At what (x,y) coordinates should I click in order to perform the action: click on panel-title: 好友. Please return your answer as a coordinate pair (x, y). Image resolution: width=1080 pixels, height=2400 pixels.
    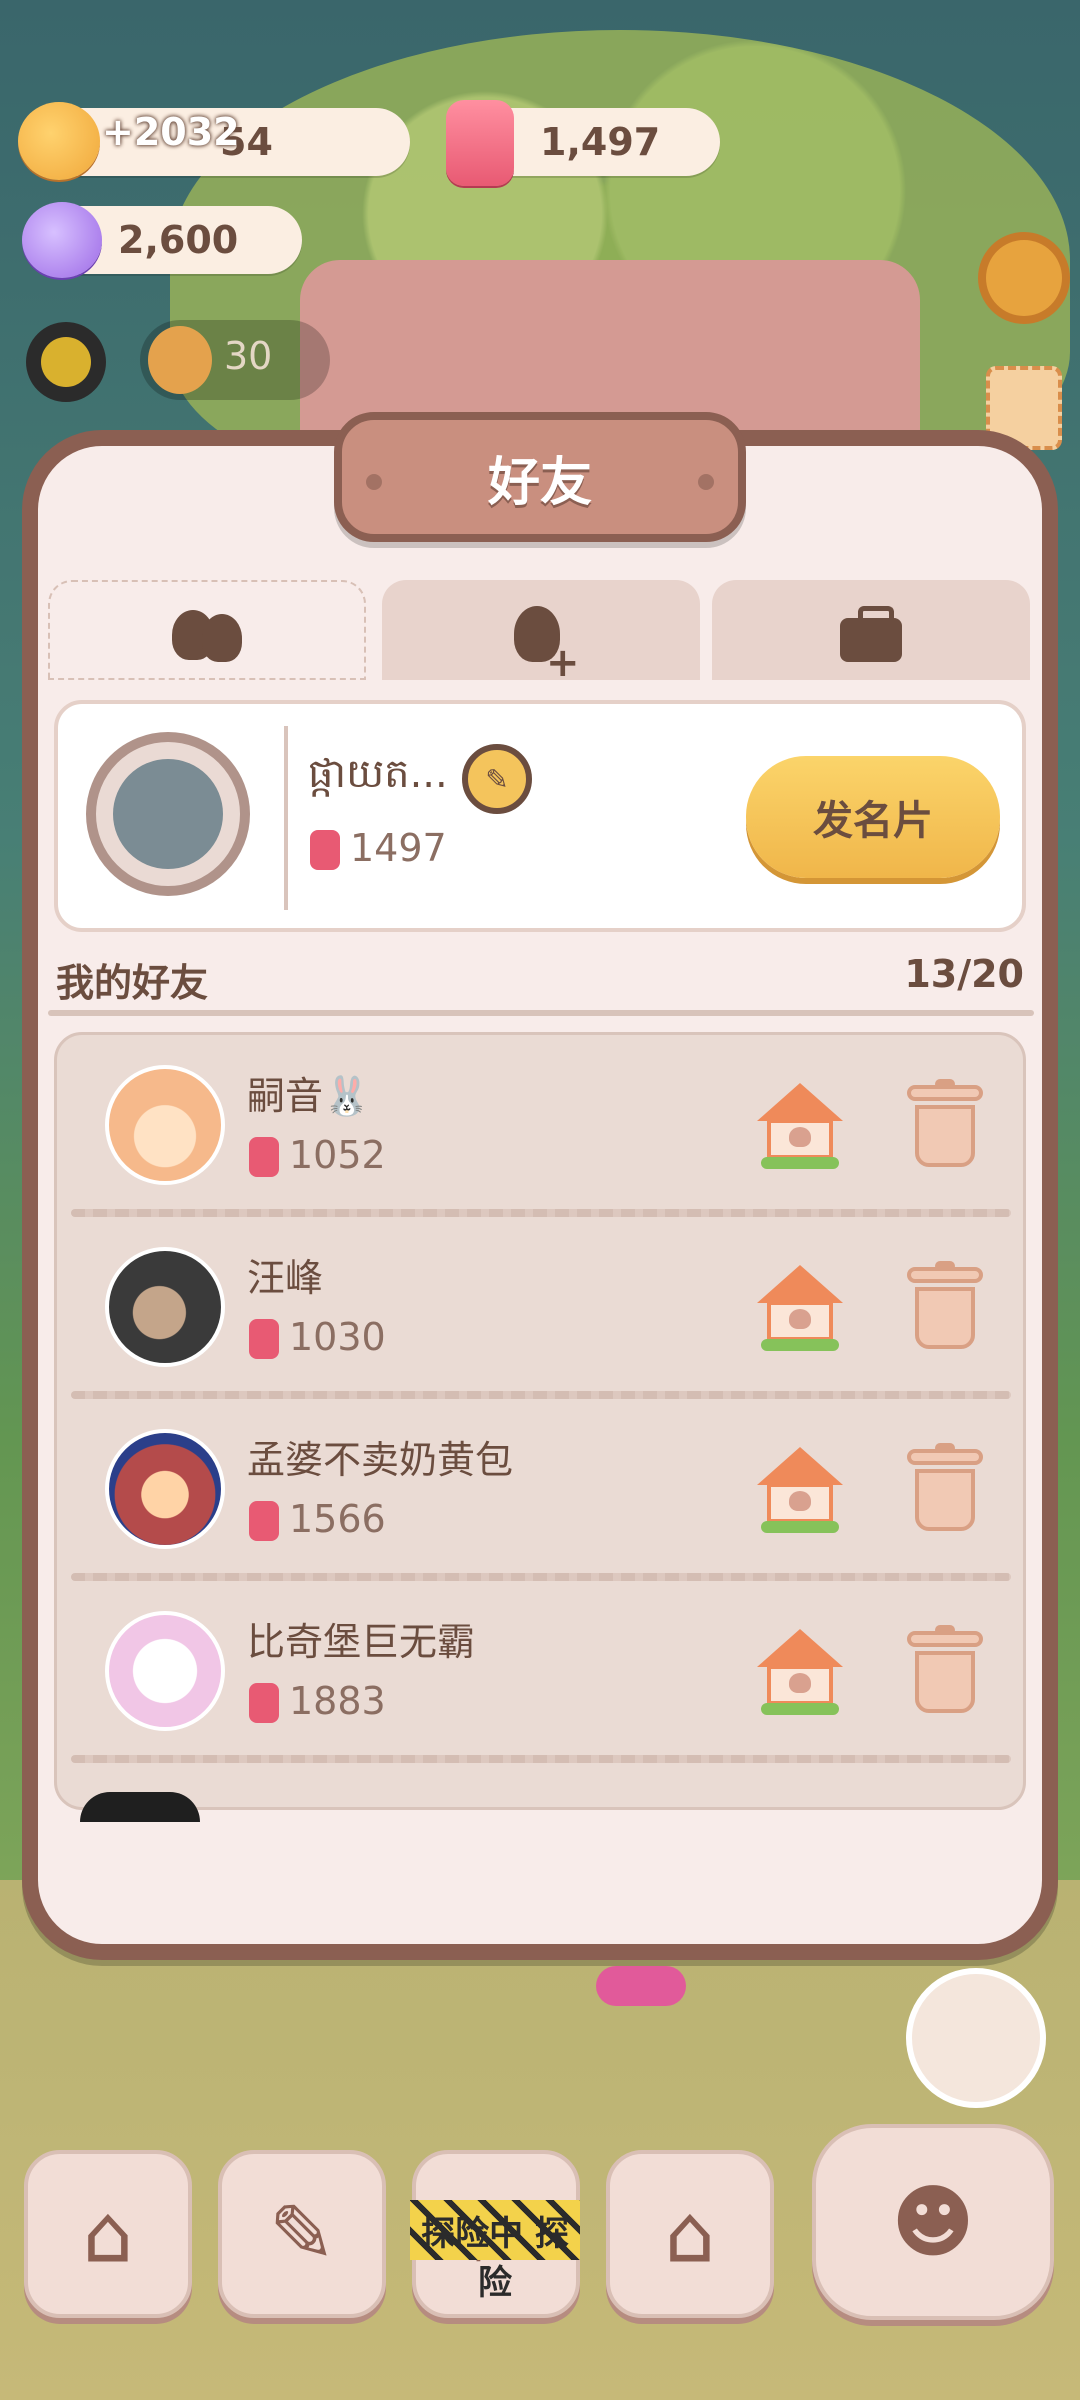
    Looking at the image, I should click on (539, 483).